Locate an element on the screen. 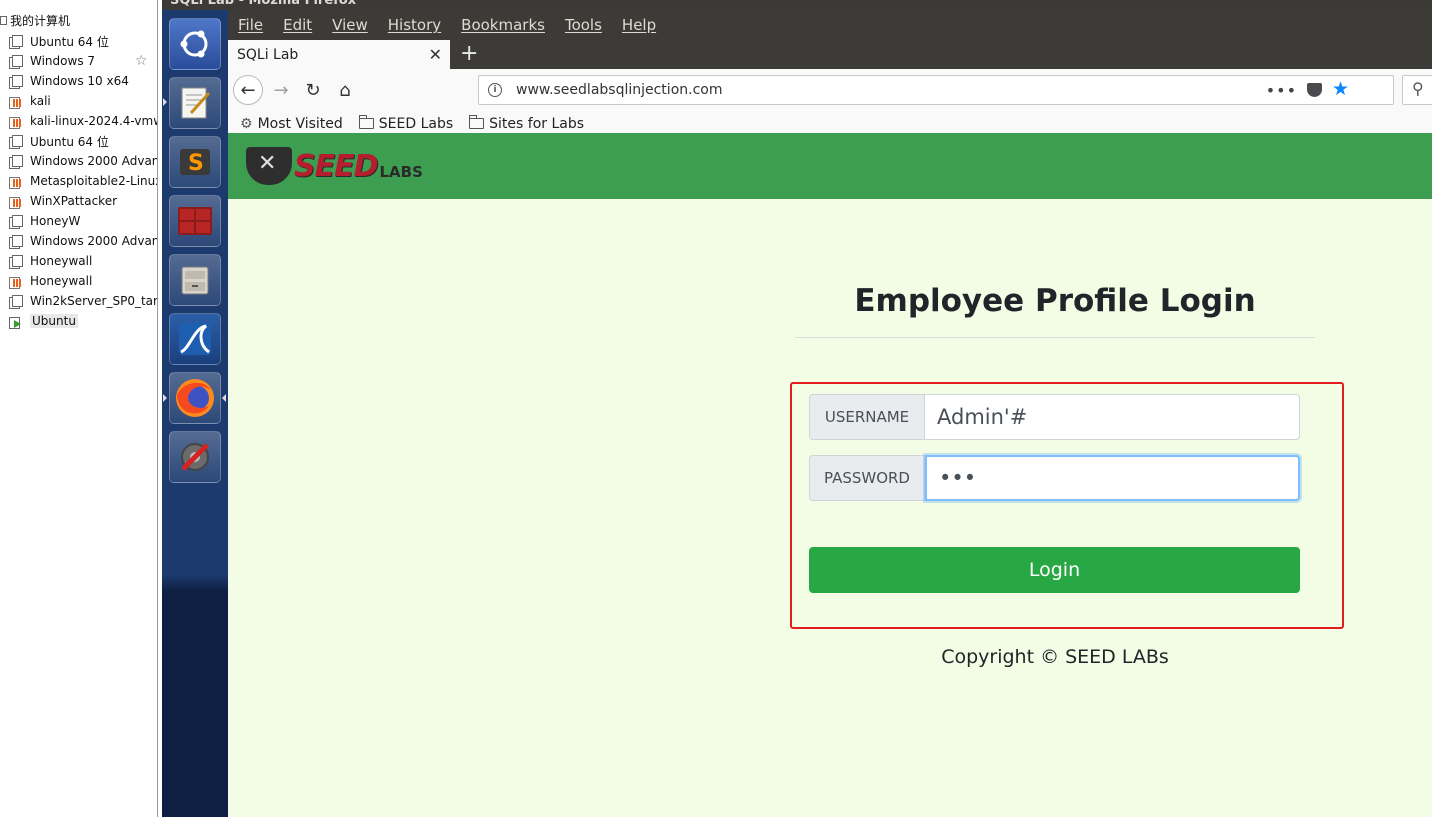 The width and height of the screenshot is (1432, 817). menu-help: Help is located at coordinates (639, 25).